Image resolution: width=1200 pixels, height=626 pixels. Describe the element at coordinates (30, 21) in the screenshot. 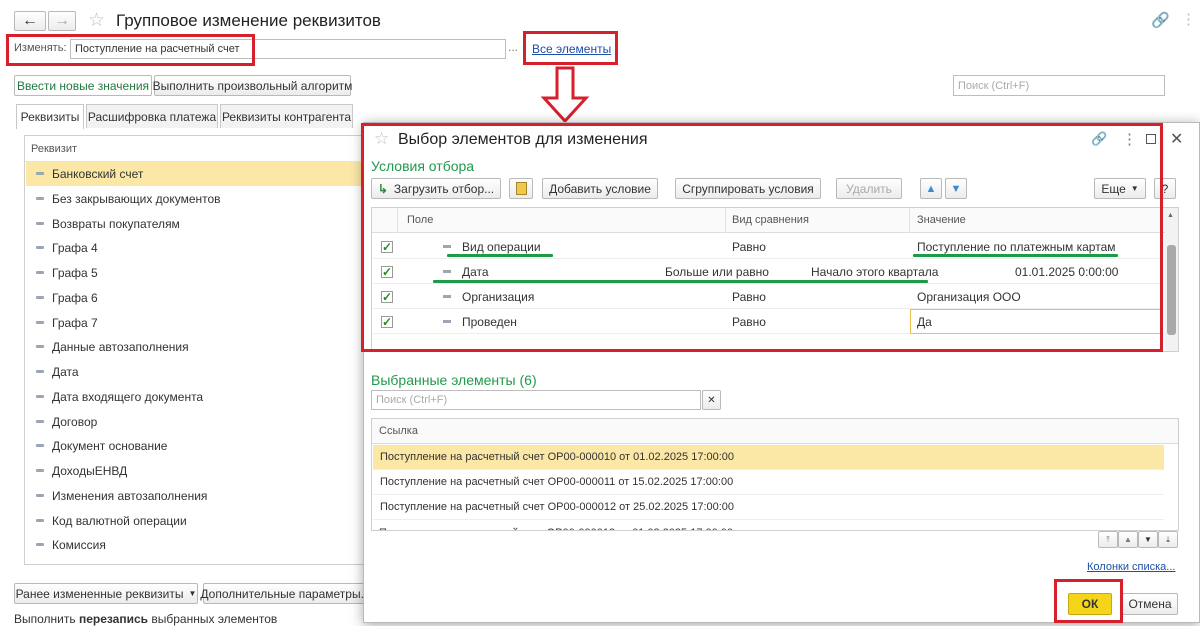

I see `back-button: ←` at that location.